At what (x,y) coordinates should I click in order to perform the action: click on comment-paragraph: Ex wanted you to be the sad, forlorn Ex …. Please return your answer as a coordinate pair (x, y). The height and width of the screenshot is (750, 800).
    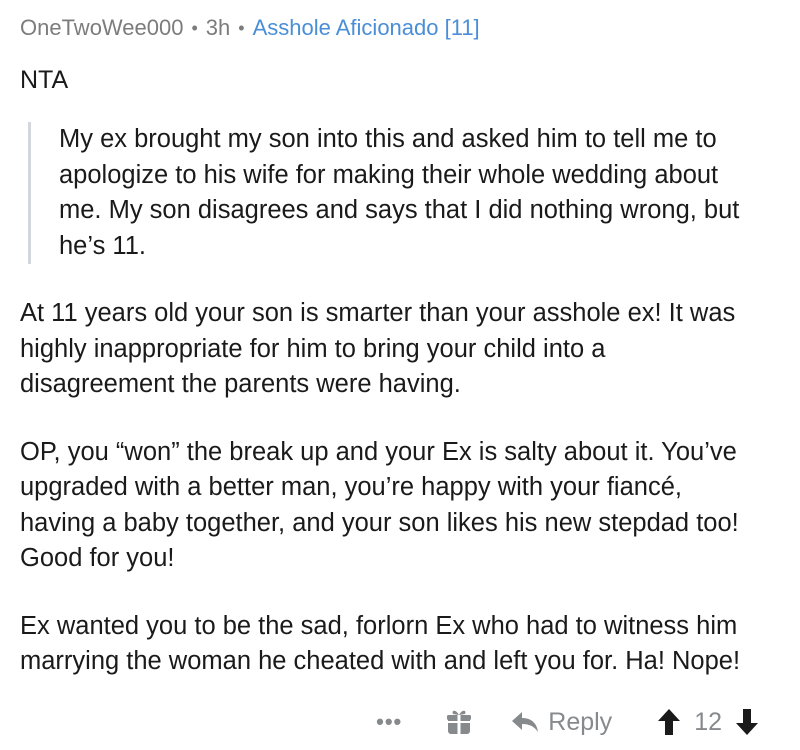
    Looking at the image, I should click on (380, 643).